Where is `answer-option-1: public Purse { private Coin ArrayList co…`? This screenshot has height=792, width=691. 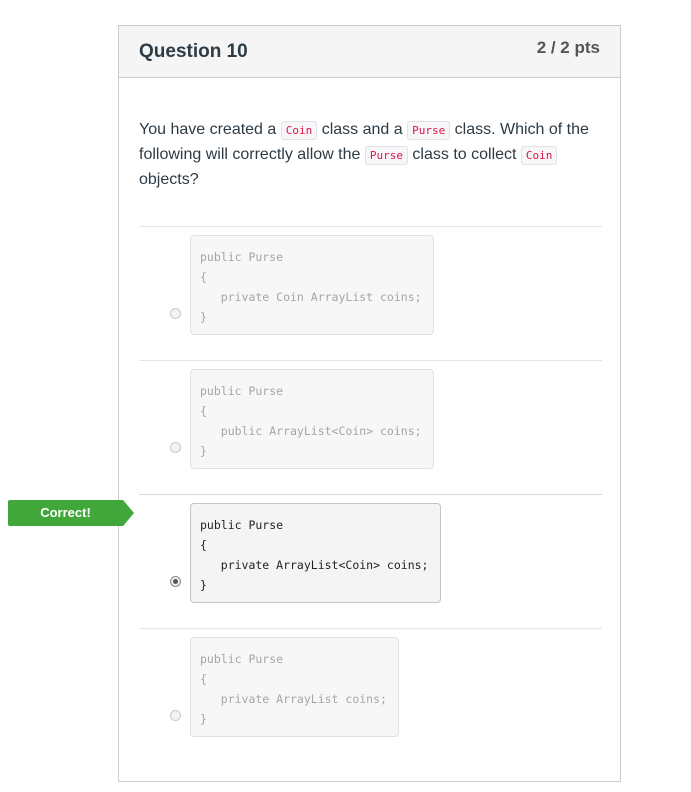 answer-option-1: public Purse { private Coin ArrayList co… is located at coordinates (312, 285).